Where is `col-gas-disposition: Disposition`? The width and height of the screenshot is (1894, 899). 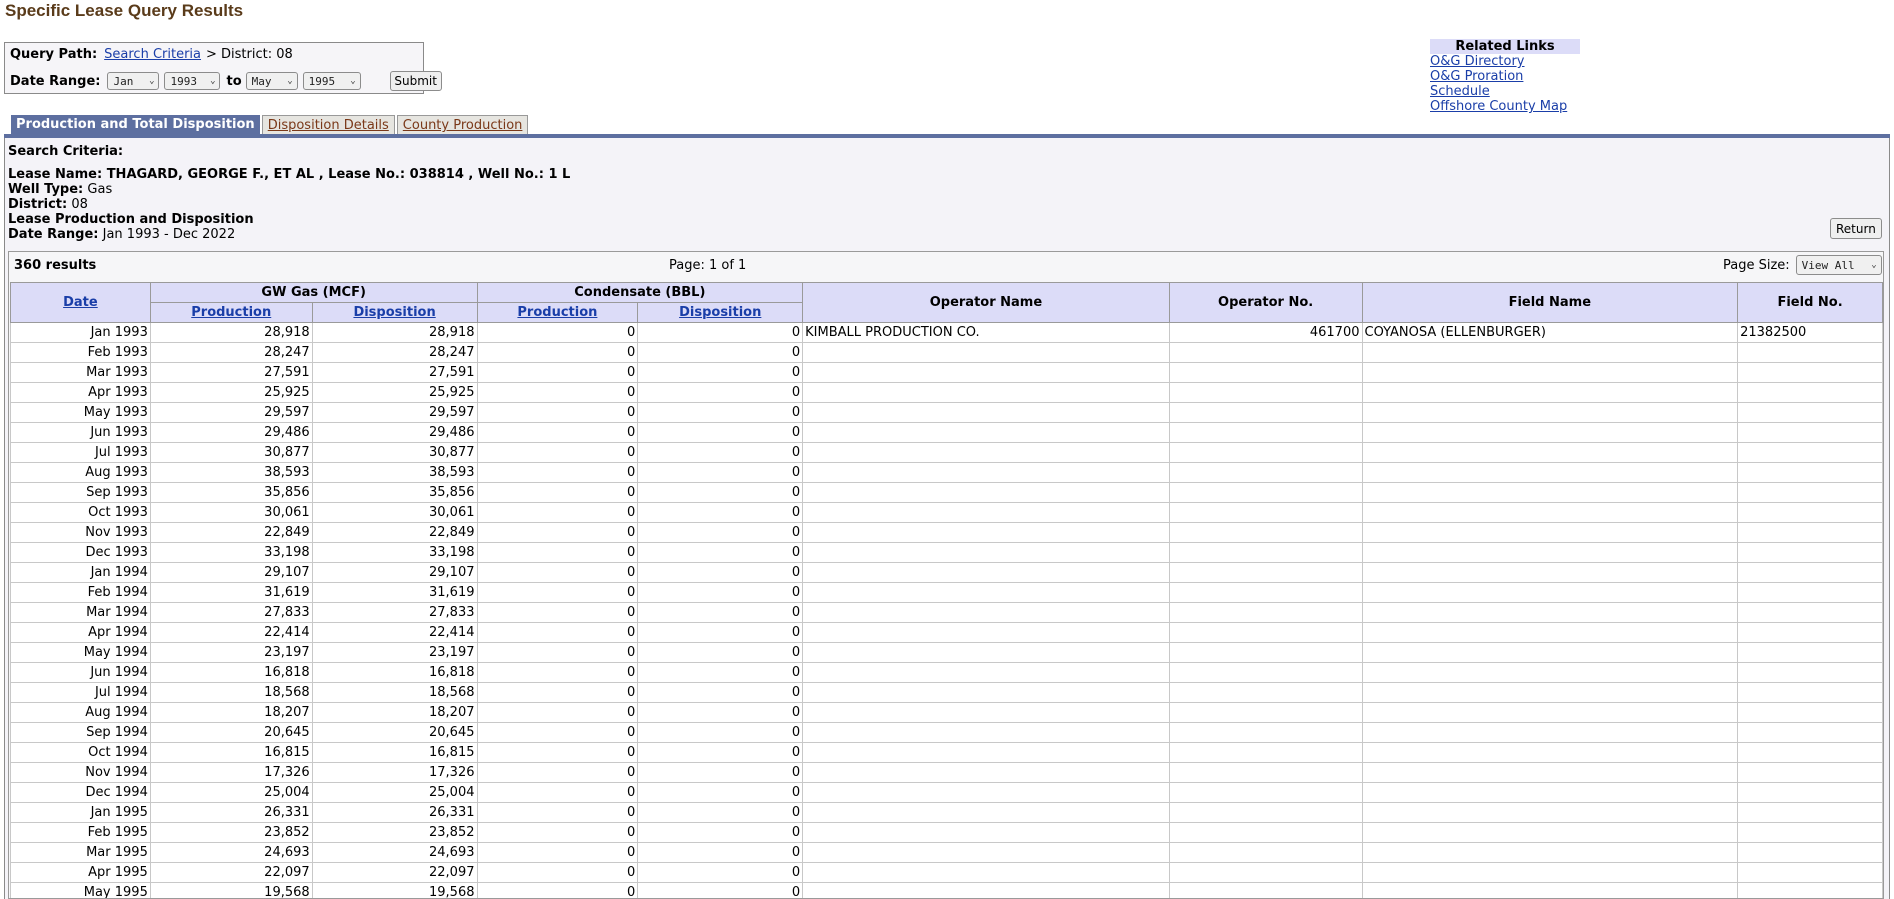 col-gas-disposition: Disposition is located at coordinates (394, 312).